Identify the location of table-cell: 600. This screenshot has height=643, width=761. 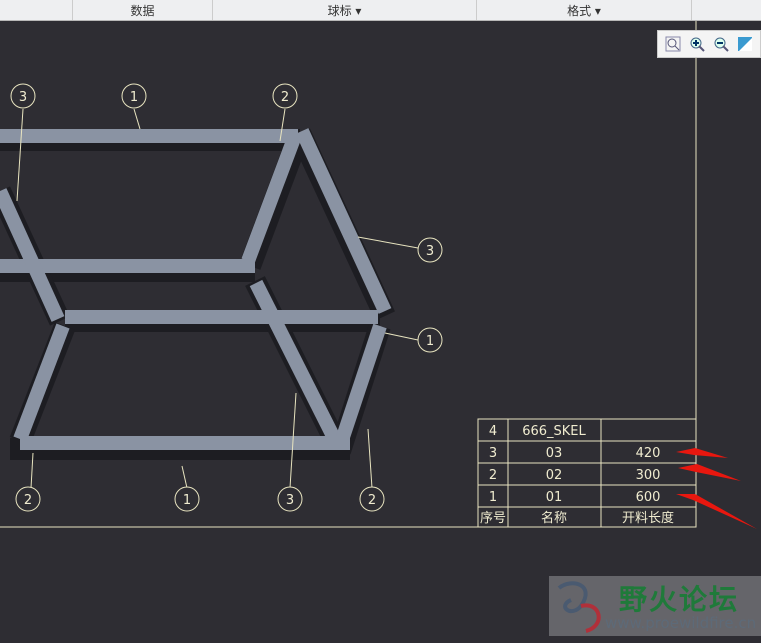
(648, 497).